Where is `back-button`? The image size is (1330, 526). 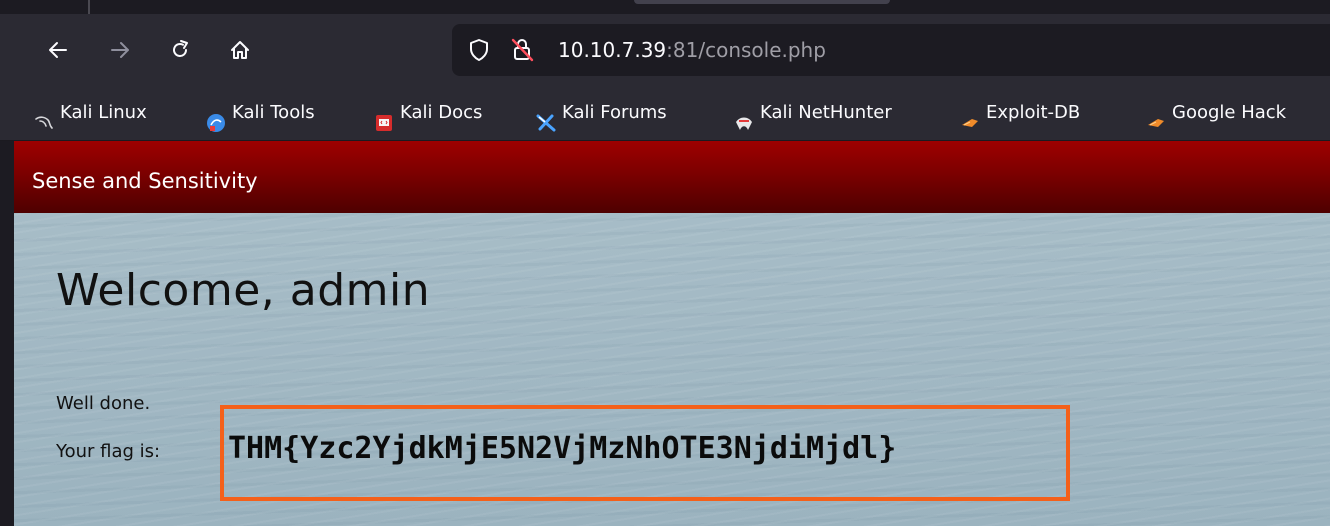 back-button is located at coordinates (58, 50).